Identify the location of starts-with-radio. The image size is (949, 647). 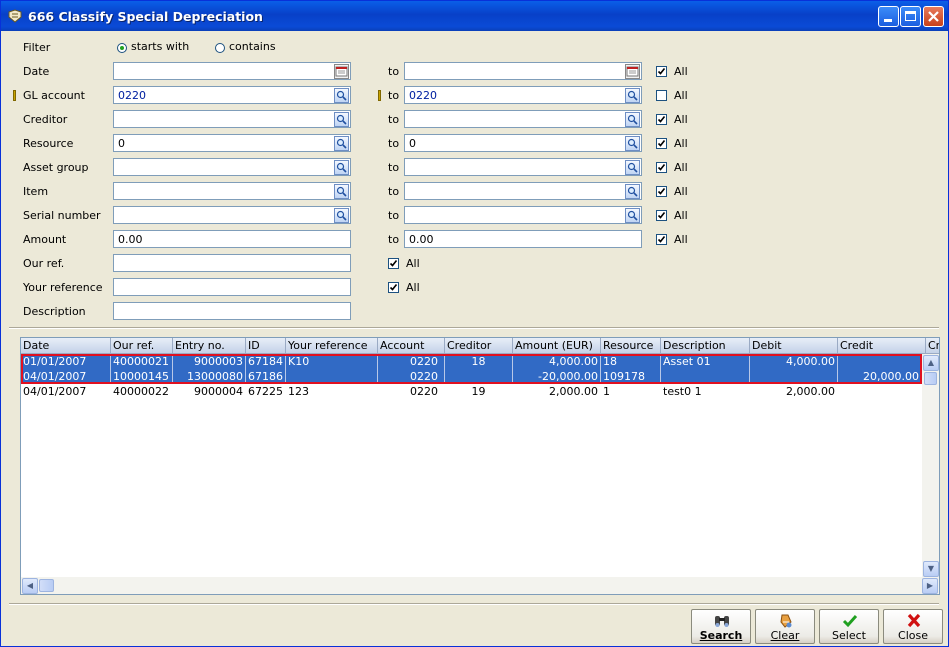
(122, 48).